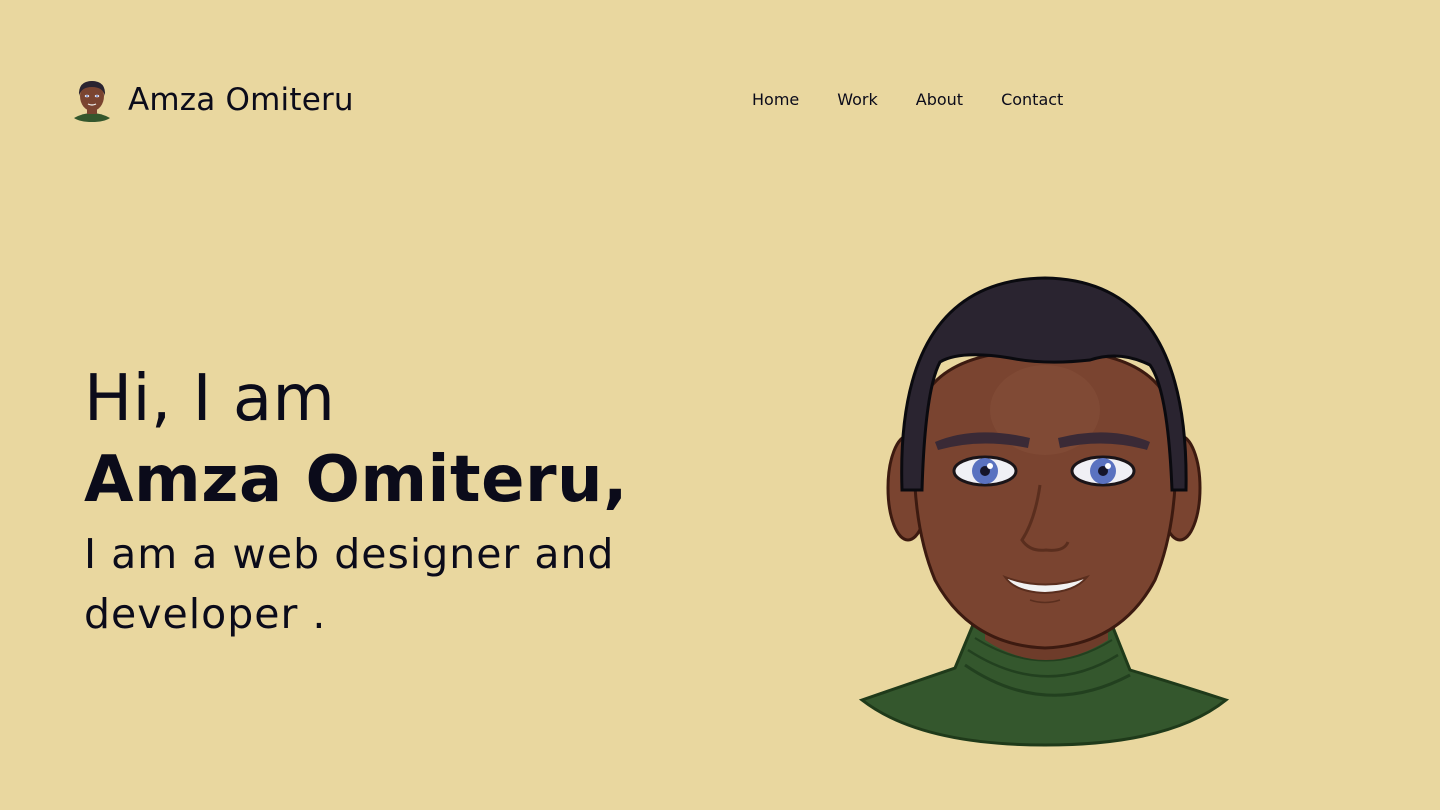 The height and width of the screenshot is (810, 1440). What do you see at coordinates (210, 399) in the screenshot?
I see `hero-greeting: Hi, I am` at bounding box center [210, 399].